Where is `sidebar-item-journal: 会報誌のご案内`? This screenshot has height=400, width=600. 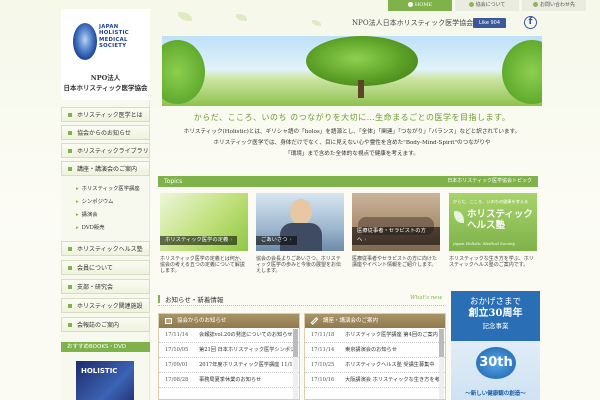
sidebar-item-journal: 会報誌のご案内 is located at coordinates (105, 324).